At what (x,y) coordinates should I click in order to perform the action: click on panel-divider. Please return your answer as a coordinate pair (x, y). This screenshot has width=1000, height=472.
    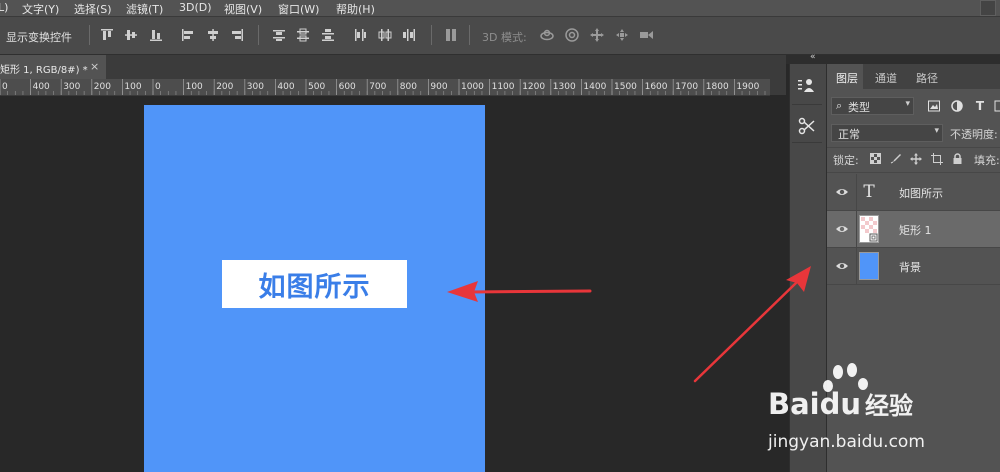
    Looking at the image, I should click on (913, 172).